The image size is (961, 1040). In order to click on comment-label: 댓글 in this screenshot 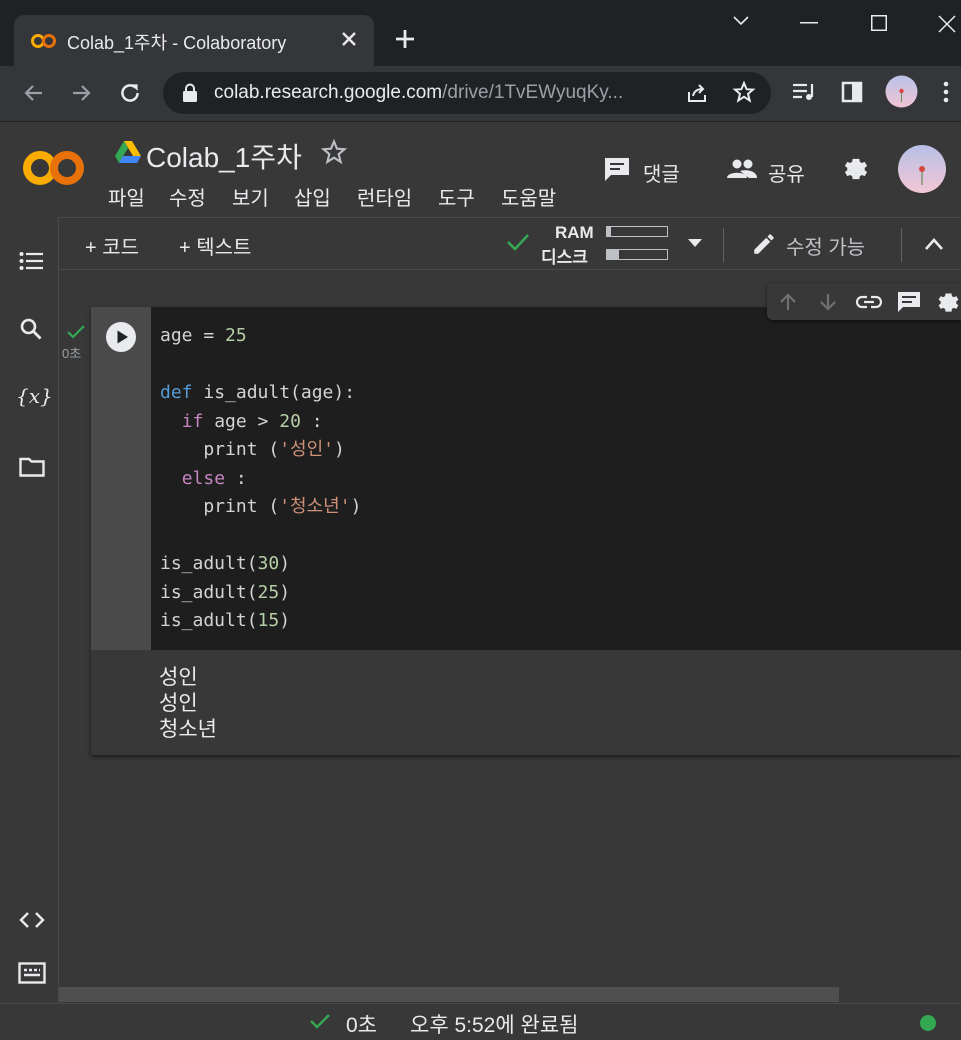, I will do `click(661, 172)`.